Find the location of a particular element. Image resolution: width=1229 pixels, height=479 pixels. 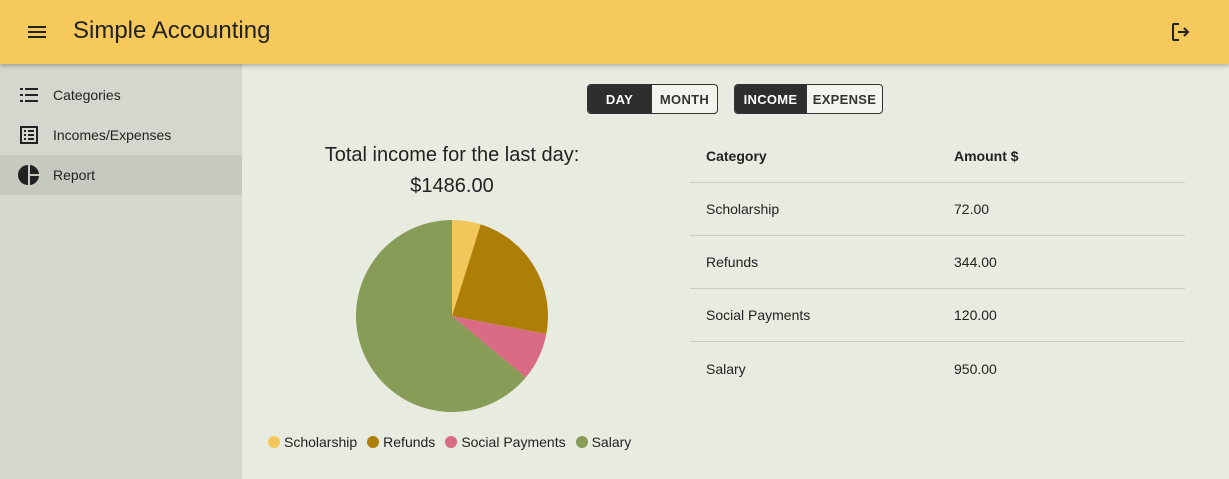

period-toggle: DAY MONTH is located at coordinates (652, 99).